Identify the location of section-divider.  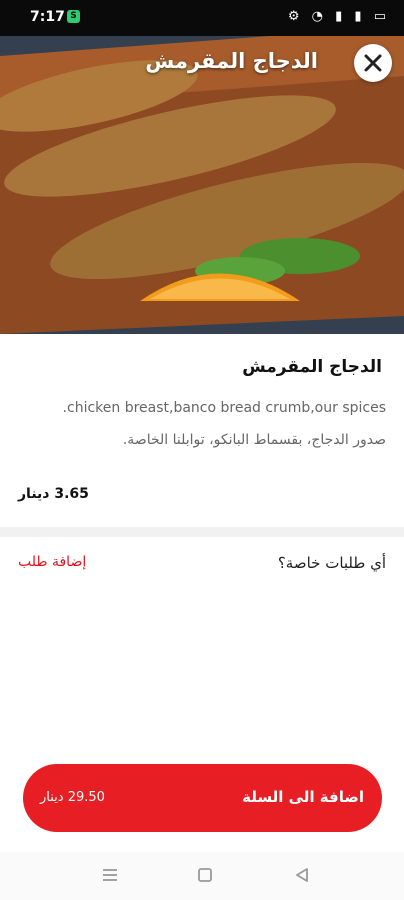
(202, 532).